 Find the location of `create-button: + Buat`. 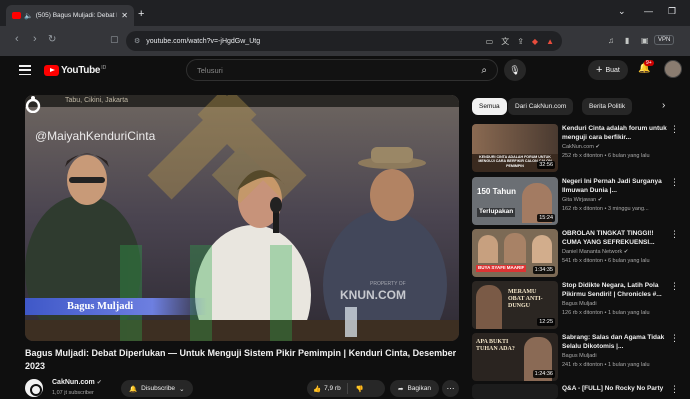

create-button: + Buat is located at coordinates (608, 70).